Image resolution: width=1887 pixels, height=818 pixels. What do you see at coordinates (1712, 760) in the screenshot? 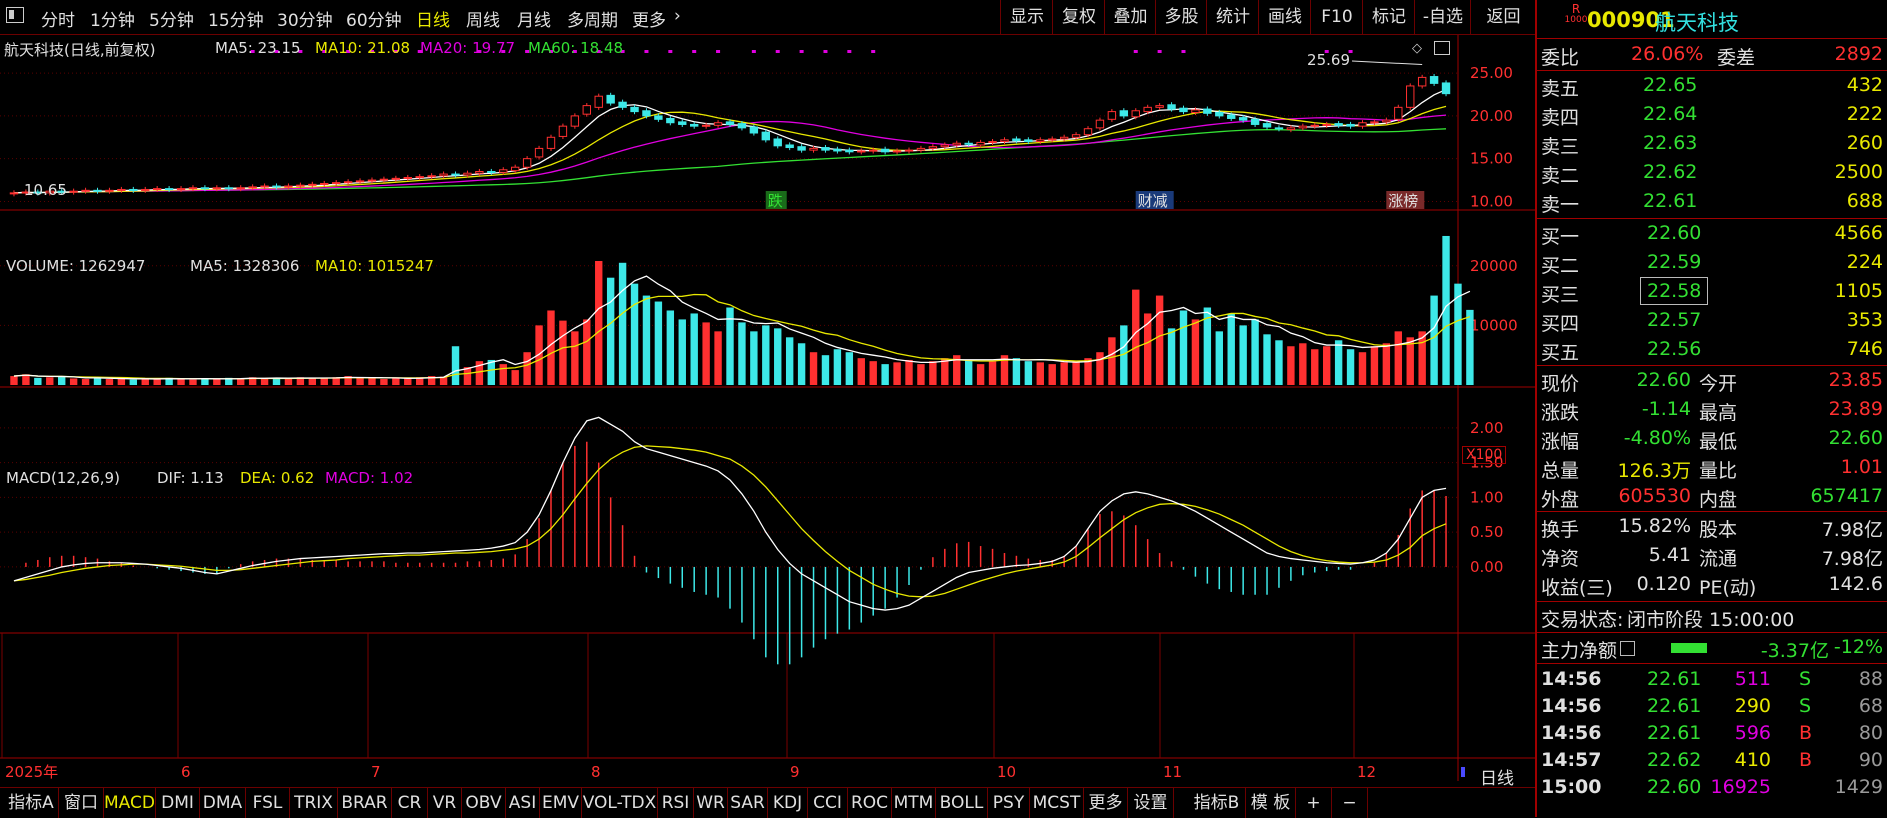
I see `tick-row: 14:57 22.62 410 B 90` at bounding box center [1712, 760].